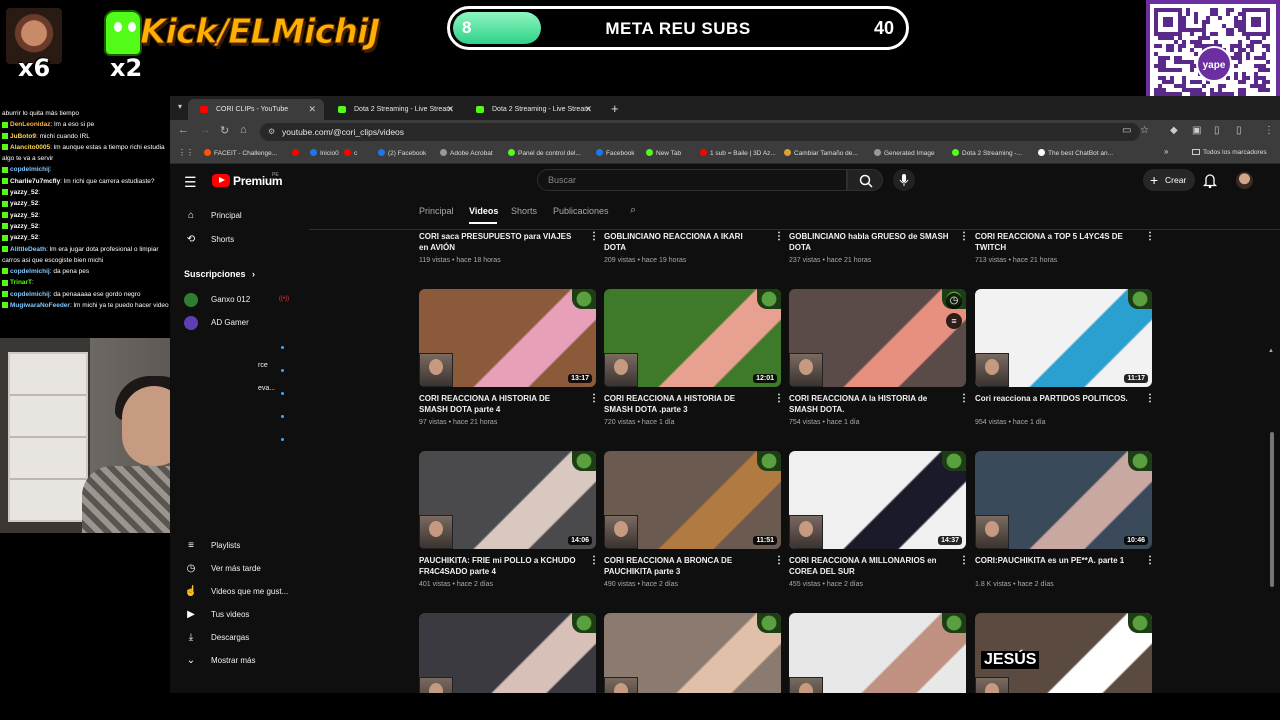  I want to click on guide-menu-icon: ☰, so click(190, 182).